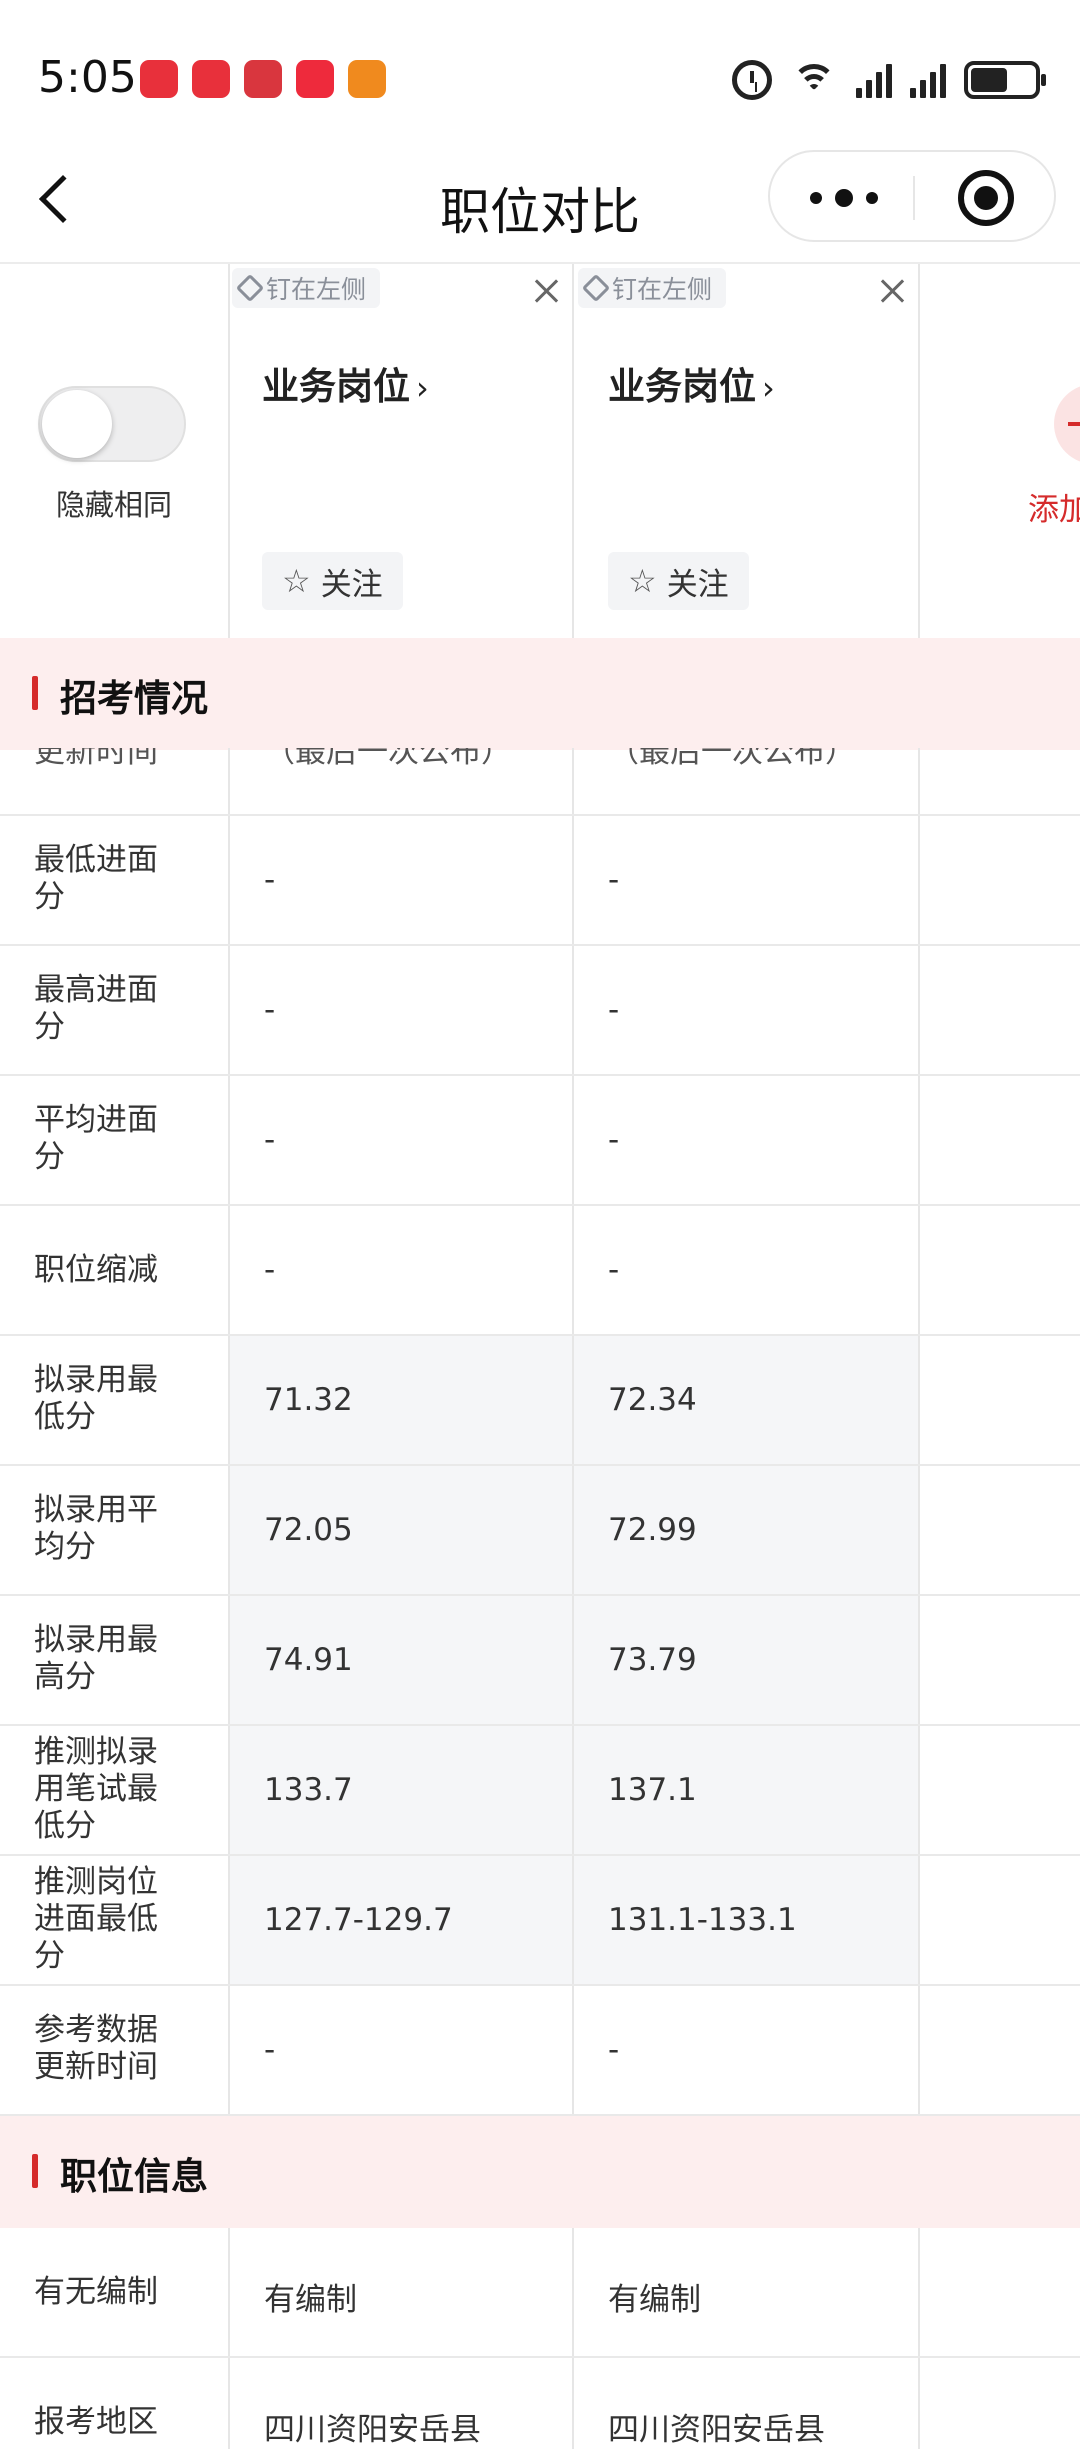  I want to click on status-time: 5:05, so click(87, 77).